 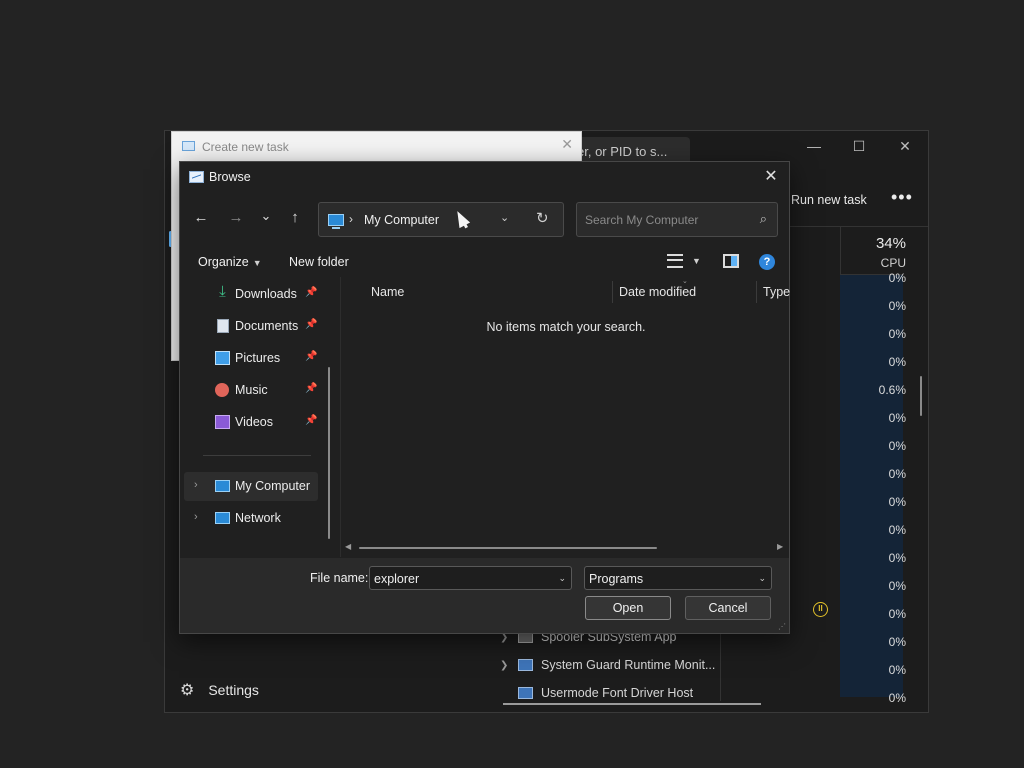 What do you see at coordinates (728, 608) in the screenshot?
I see `cancel-button: Cancel` at bounding box center [728, 608].